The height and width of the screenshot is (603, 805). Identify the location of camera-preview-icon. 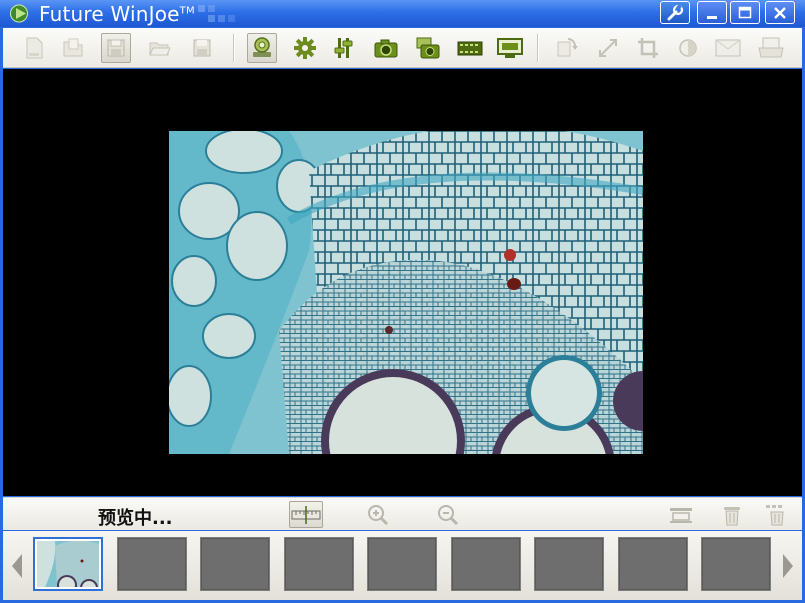
(262, 47).